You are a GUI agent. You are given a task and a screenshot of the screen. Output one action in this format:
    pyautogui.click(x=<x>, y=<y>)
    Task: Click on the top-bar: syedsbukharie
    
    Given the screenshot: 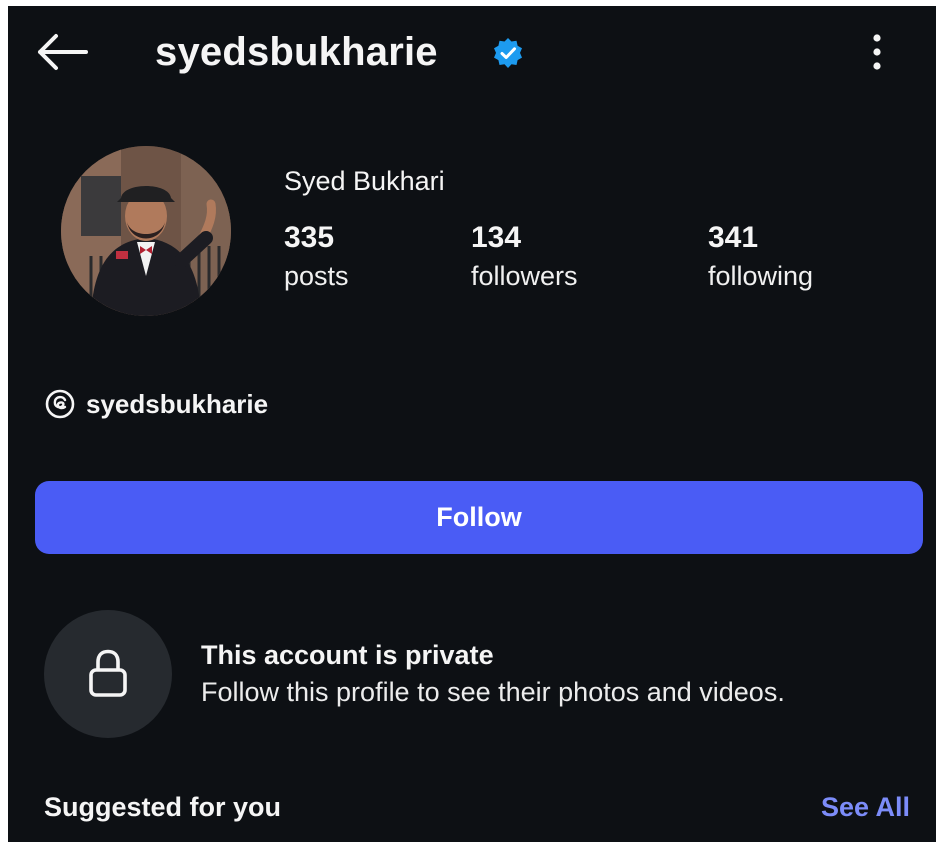 What is the action you would take?
    pyautogui.click(x=472, y=54)
    